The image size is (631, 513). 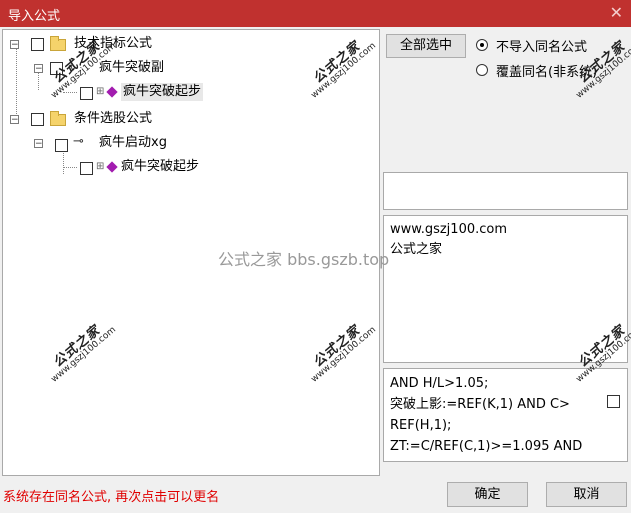 What do you see at coordinates (416, 249) in the screenshot?
I see `info-site-name: 公式之家` at bounding box center [416, 249].